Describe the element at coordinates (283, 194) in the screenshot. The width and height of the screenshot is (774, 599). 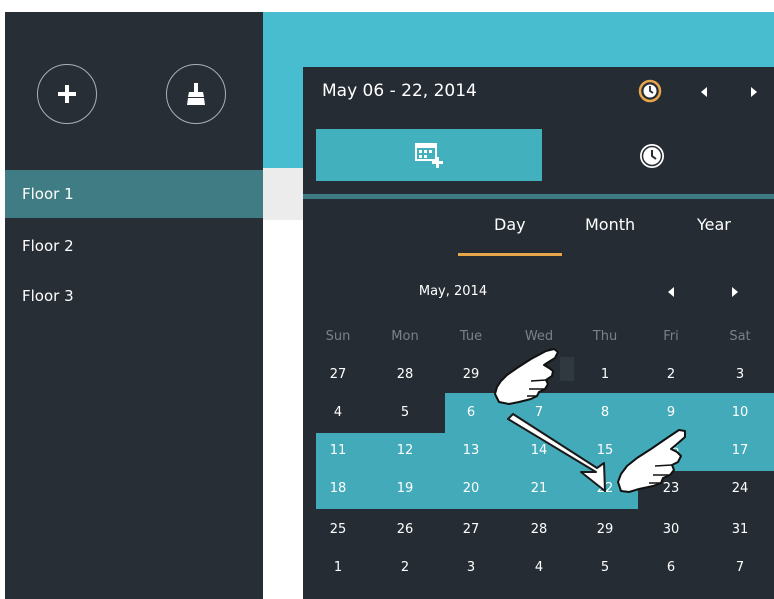
I see `toolbar-strip` at that location.